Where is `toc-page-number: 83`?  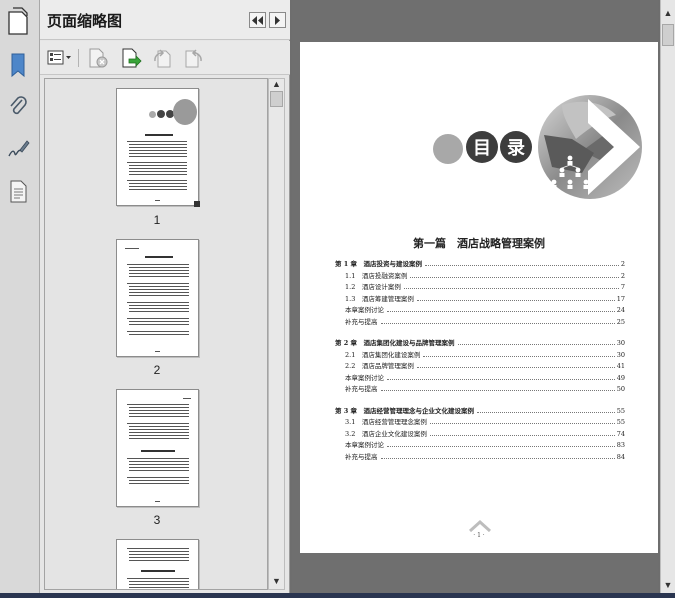 toc-page-number: 83 is located at coordinates (620, 445).